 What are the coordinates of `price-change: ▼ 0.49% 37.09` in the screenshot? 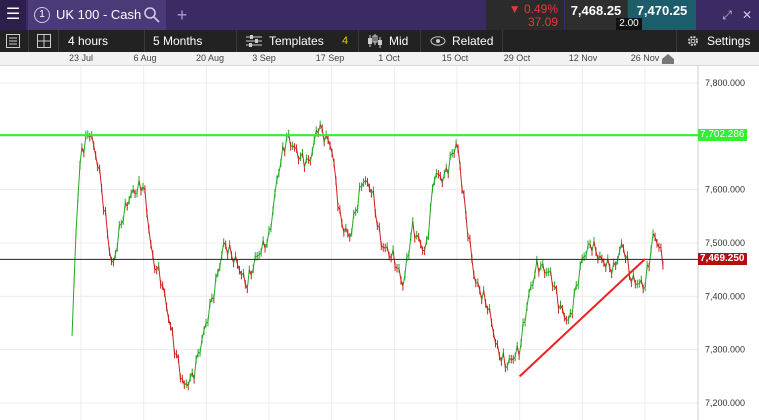 It's located at (525, 15).